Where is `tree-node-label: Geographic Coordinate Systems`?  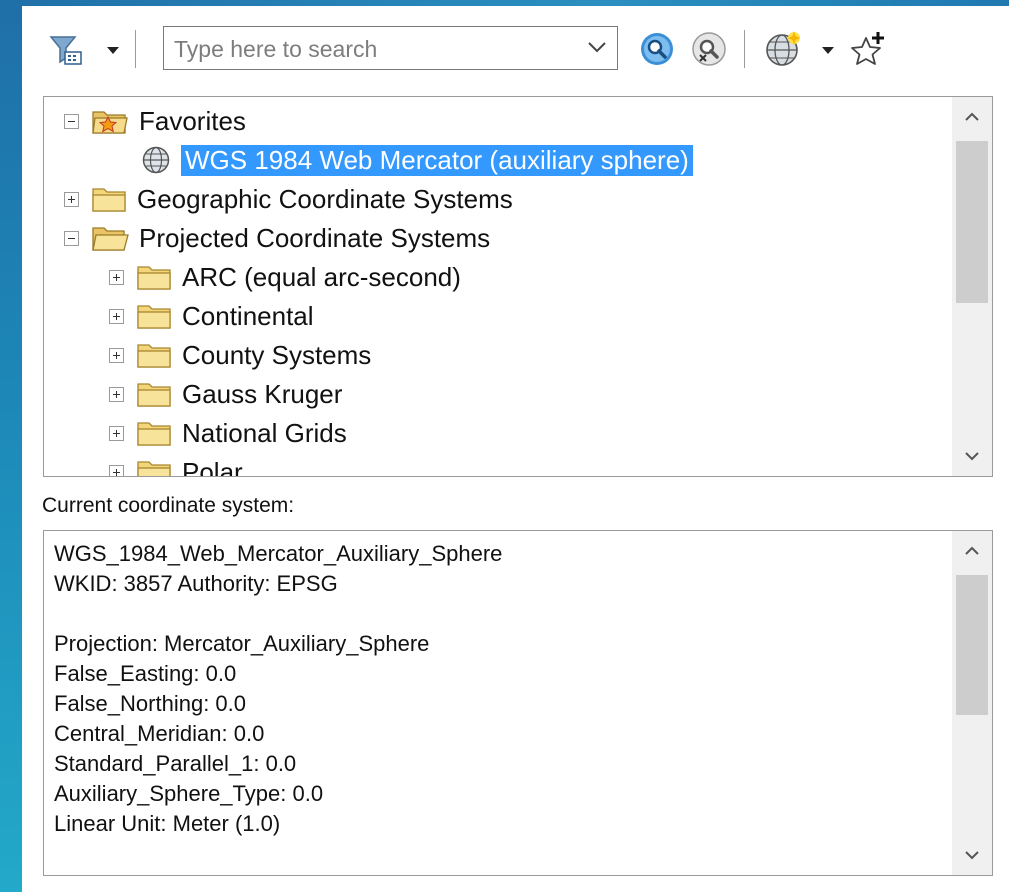 tree-node-label: Geographic Coordinate Systems is located at coordinates (325, 198).